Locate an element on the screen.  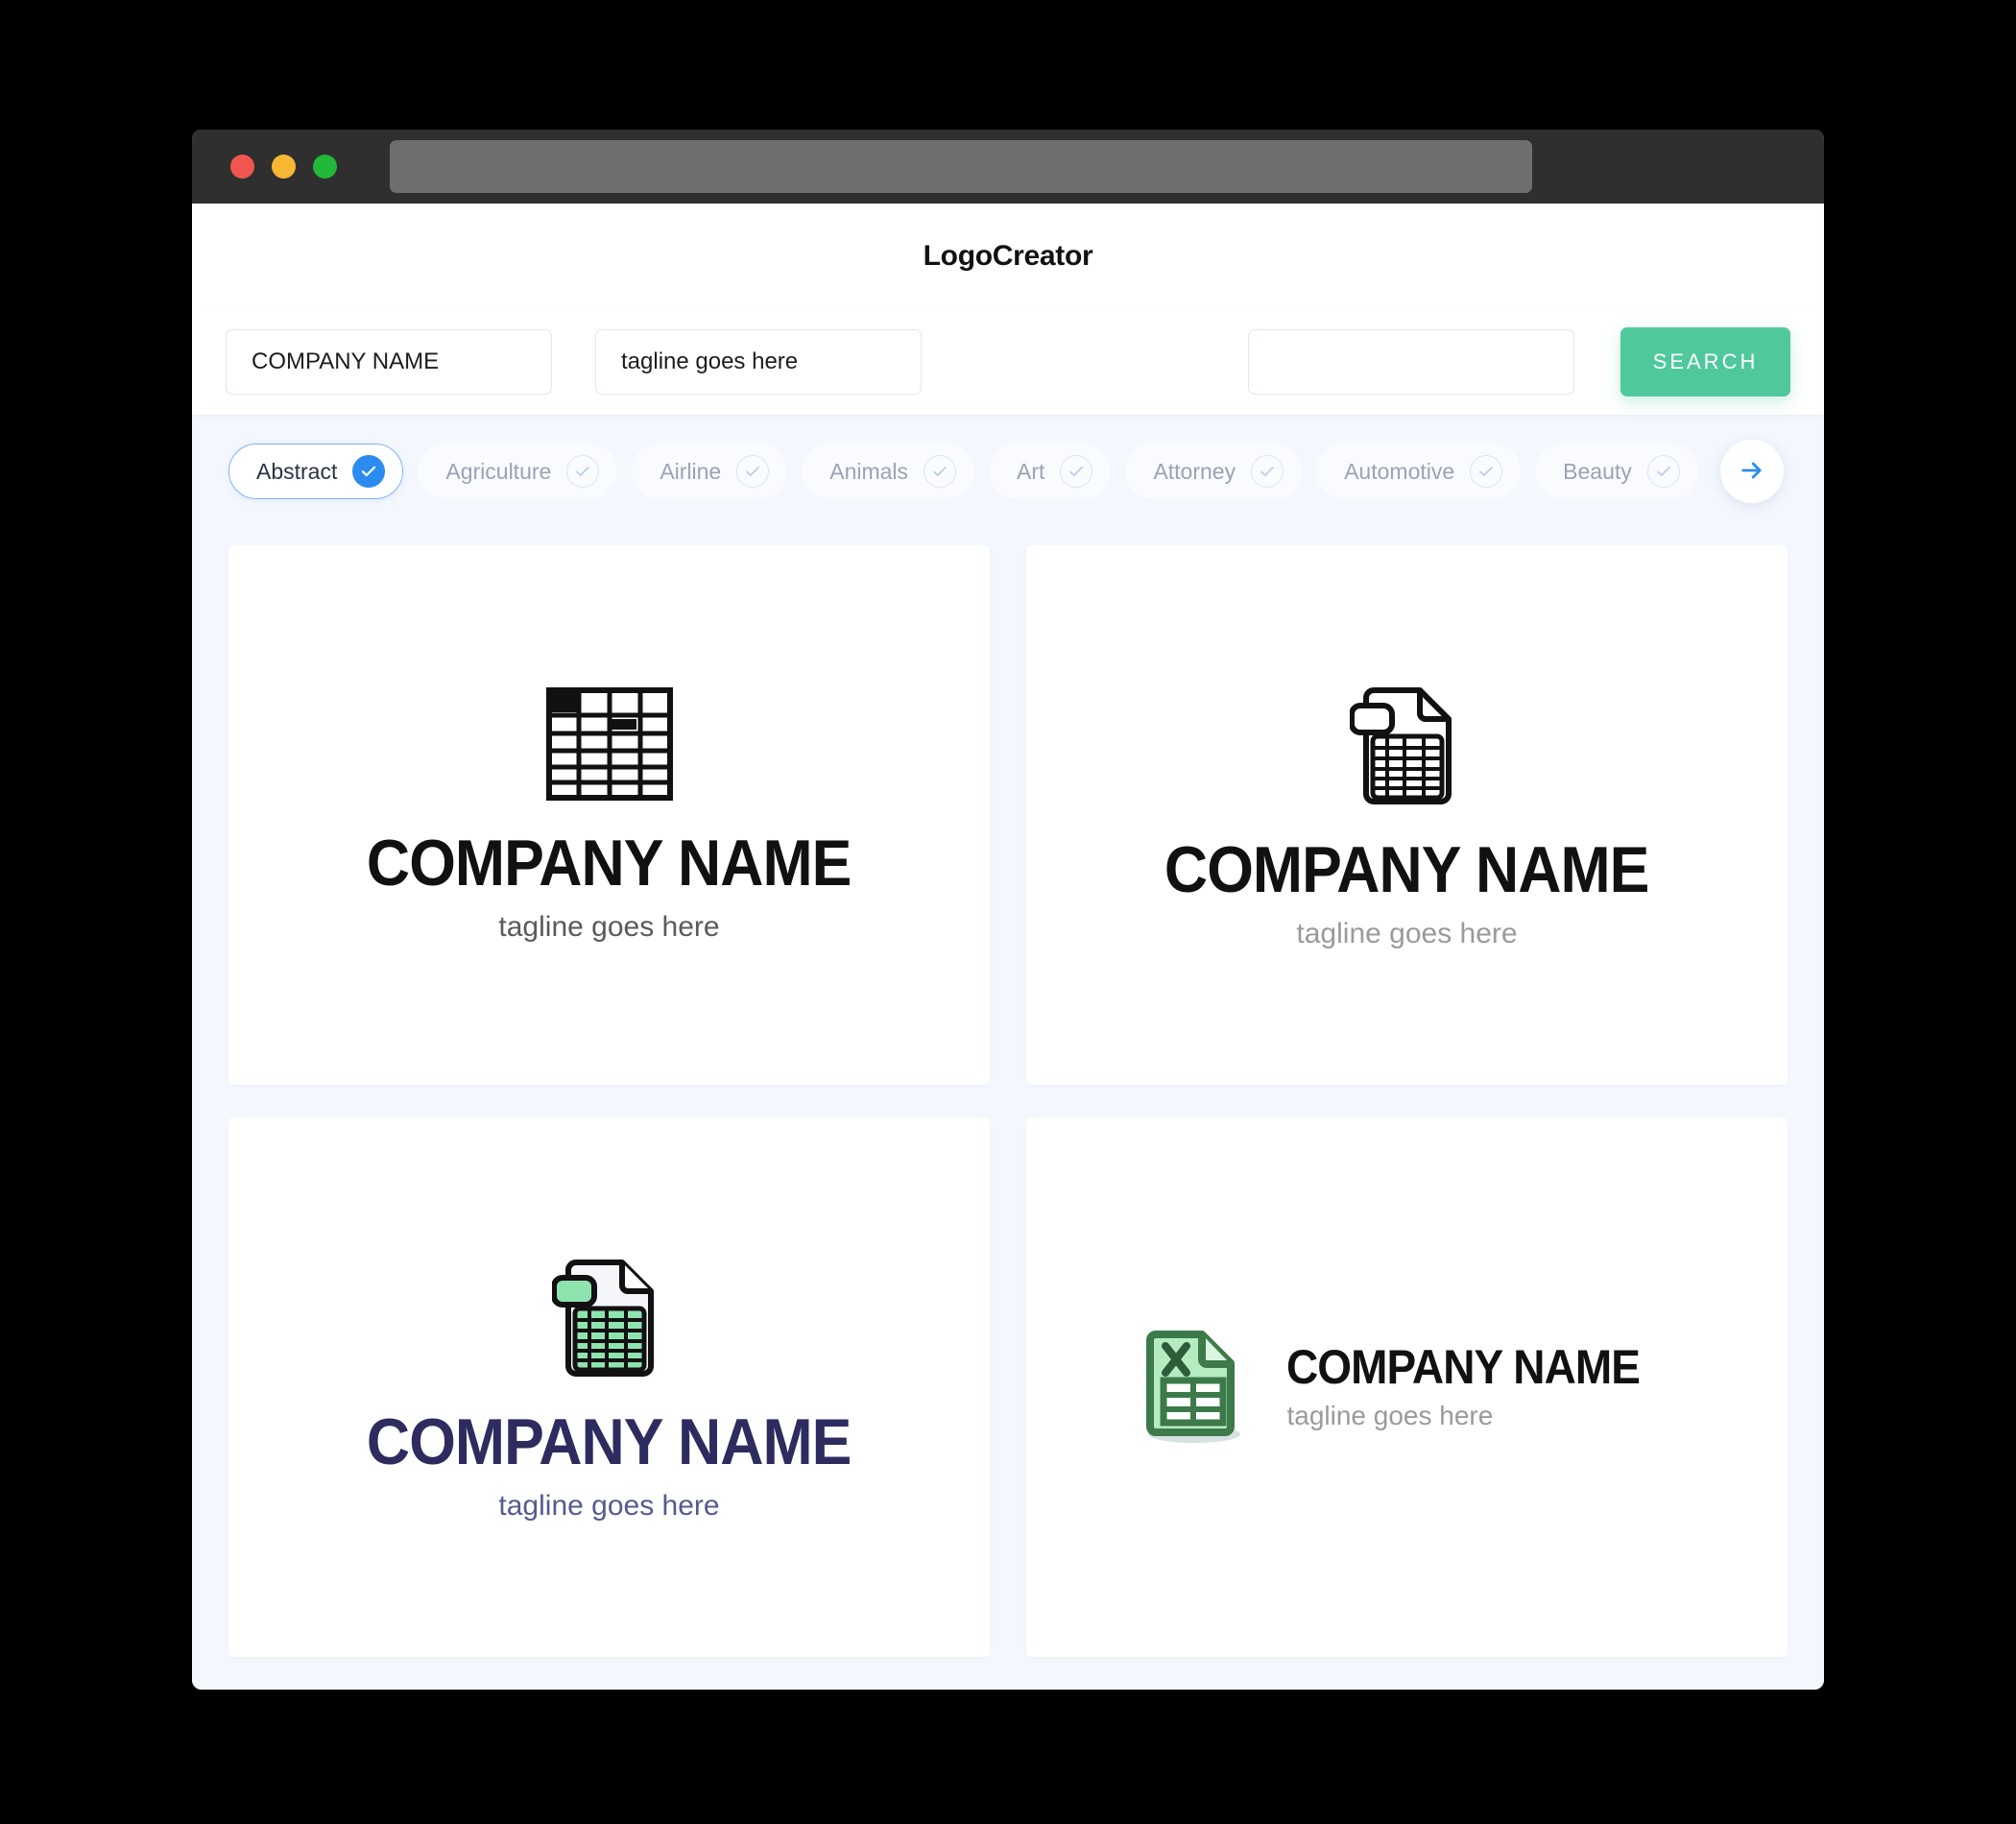
category-chip-label: Airline is located at coordinates (691, 471).